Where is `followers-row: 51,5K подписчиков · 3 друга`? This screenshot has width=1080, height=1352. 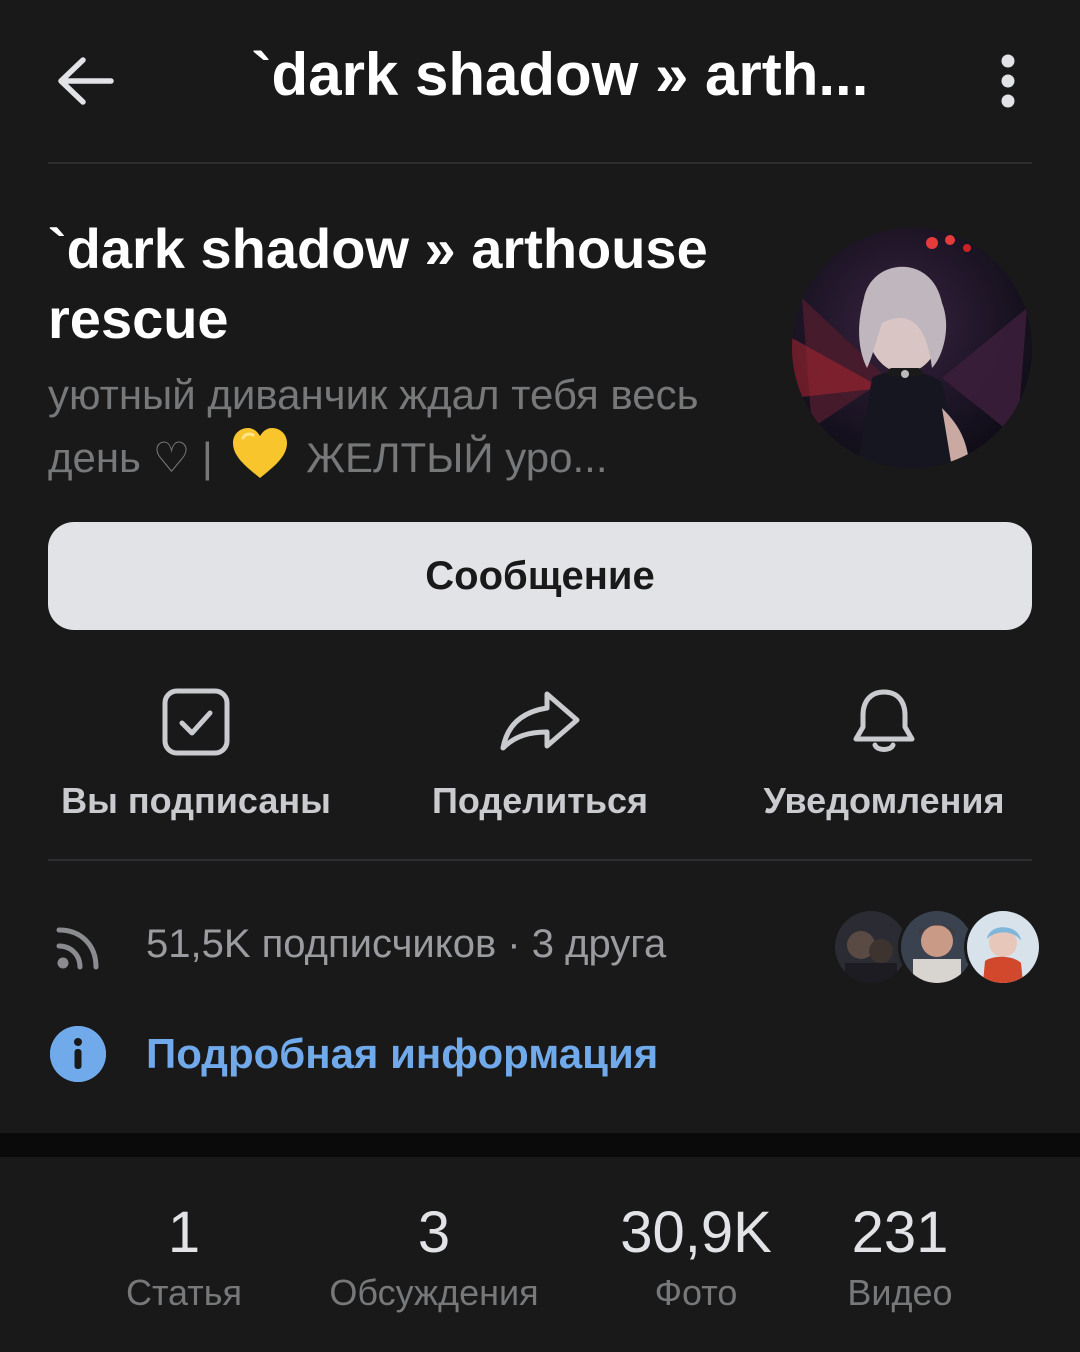 followers-row: 51,5K подписчиков · 3 друга is located at coordinates (545, 948).